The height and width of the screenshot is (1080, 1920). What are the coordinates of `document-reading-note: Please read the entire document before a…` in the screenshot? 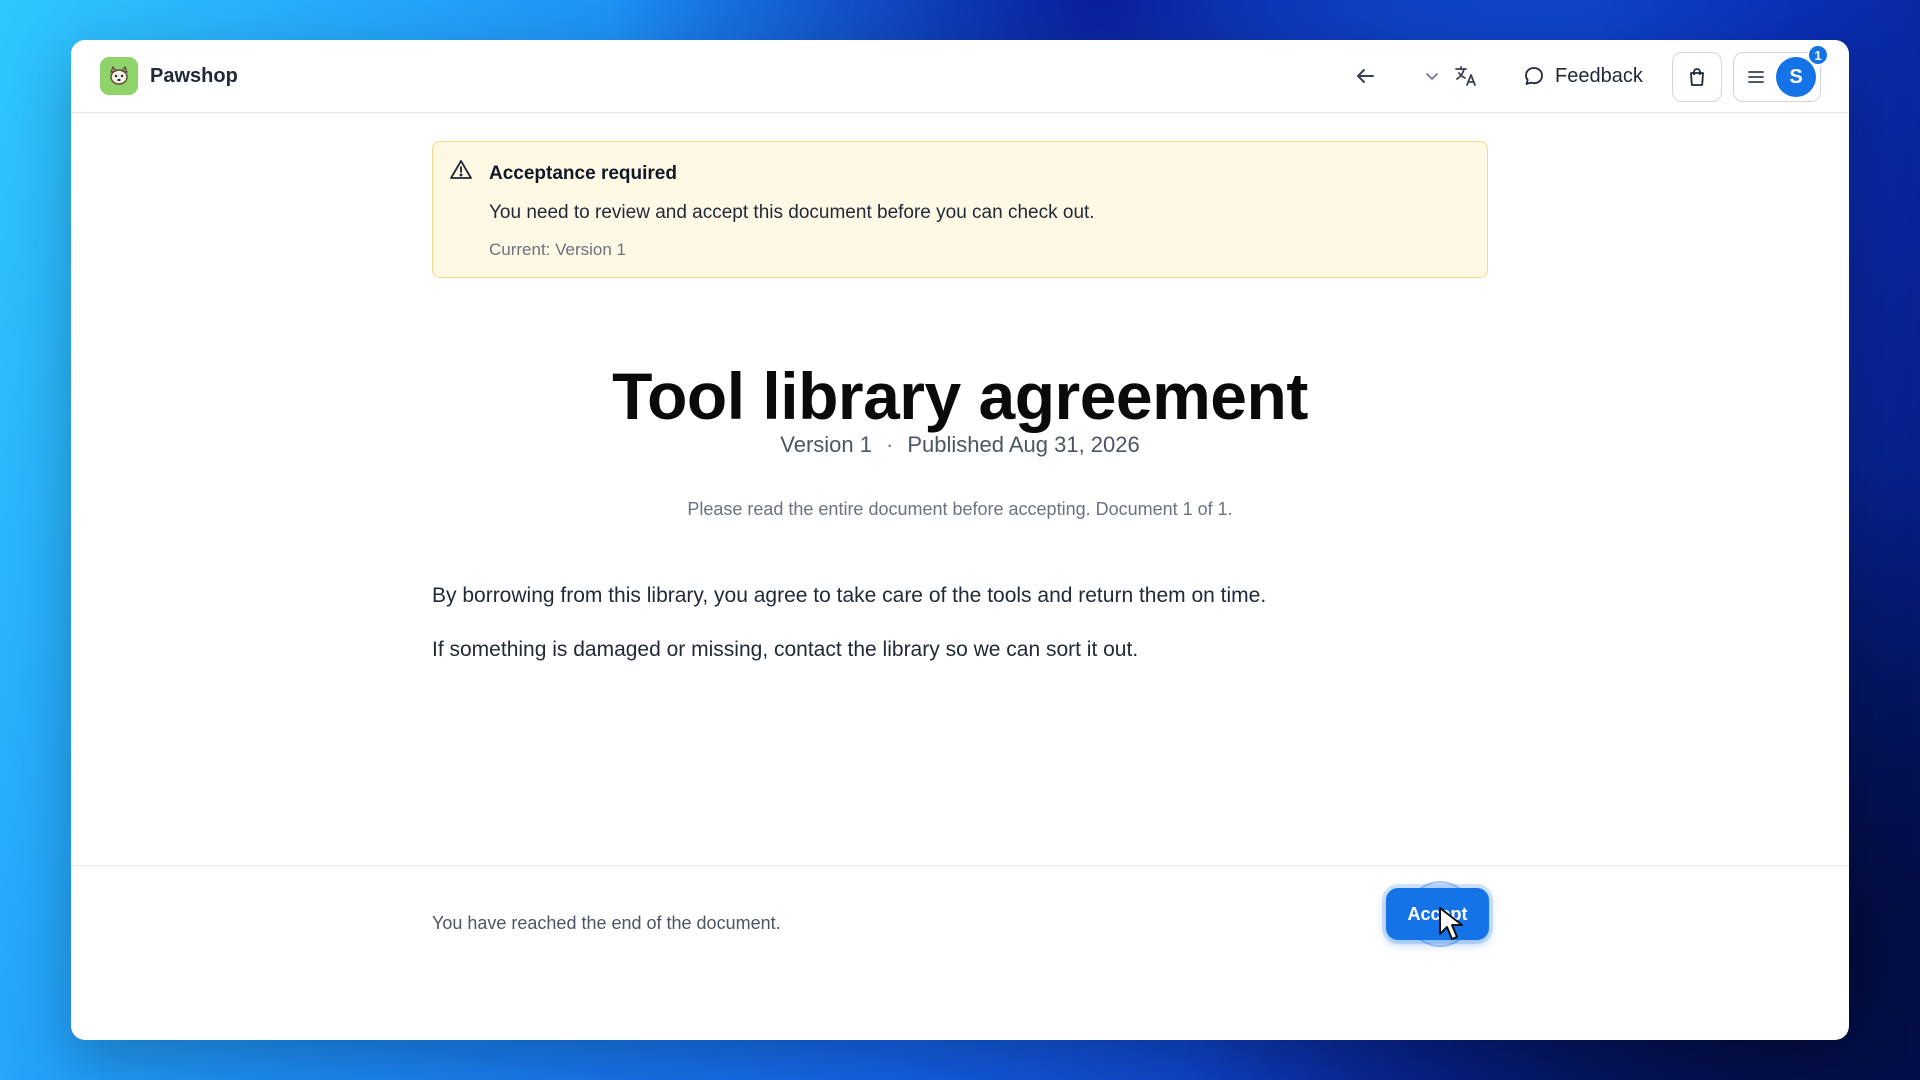 It's located at (960, 509).